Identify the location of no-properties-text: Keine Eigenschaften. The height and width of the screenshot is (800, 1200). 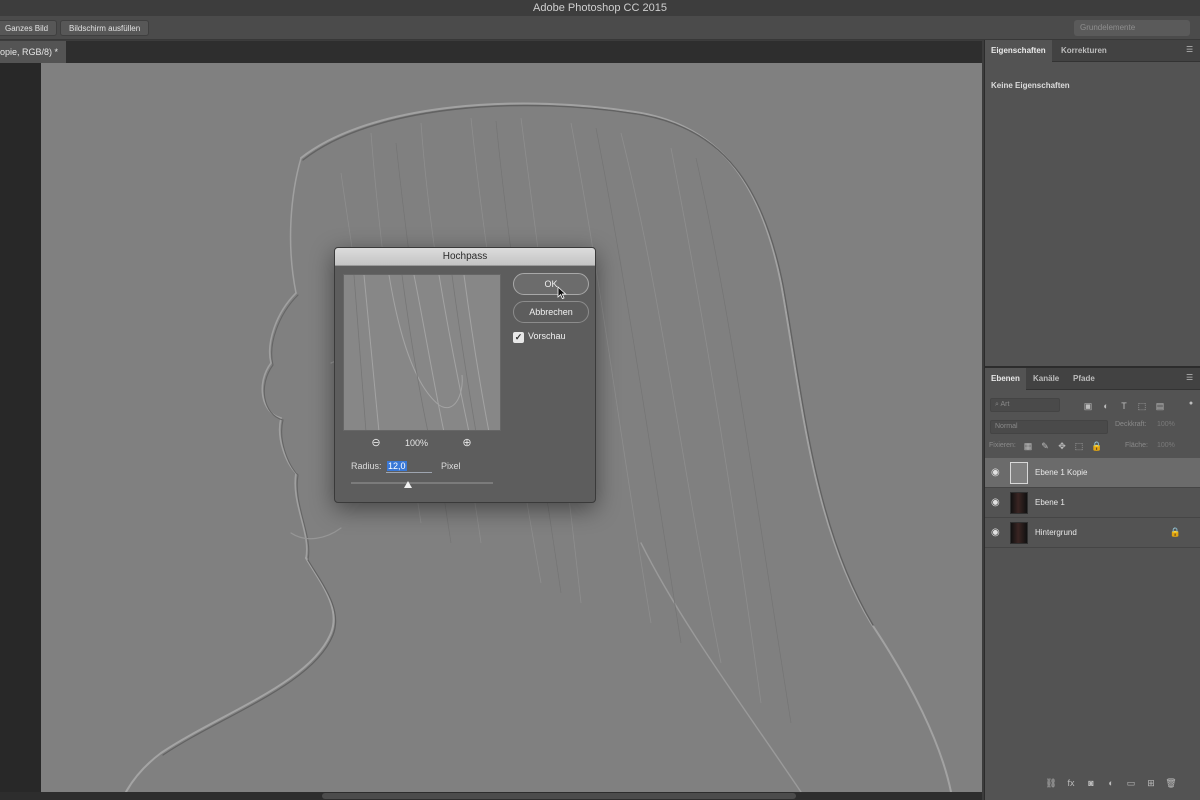
(1030, 85).